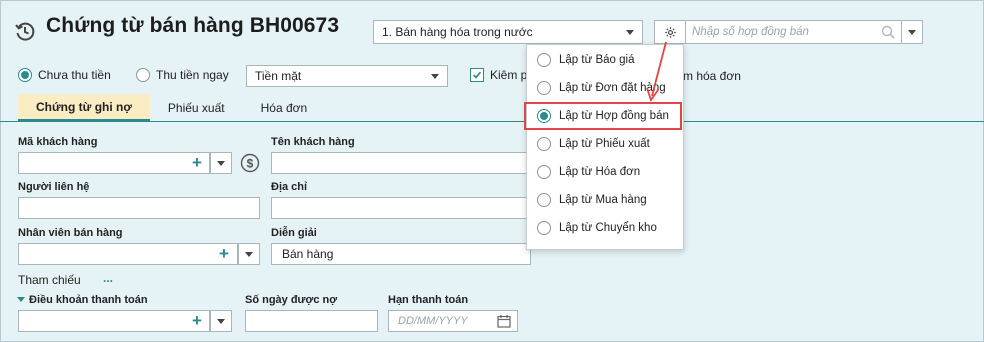 The image size is (984, 342). What do you see at coordinates (603, 116) in the screenshot?
I see `highlight-box` at bounding box center [603, 116].